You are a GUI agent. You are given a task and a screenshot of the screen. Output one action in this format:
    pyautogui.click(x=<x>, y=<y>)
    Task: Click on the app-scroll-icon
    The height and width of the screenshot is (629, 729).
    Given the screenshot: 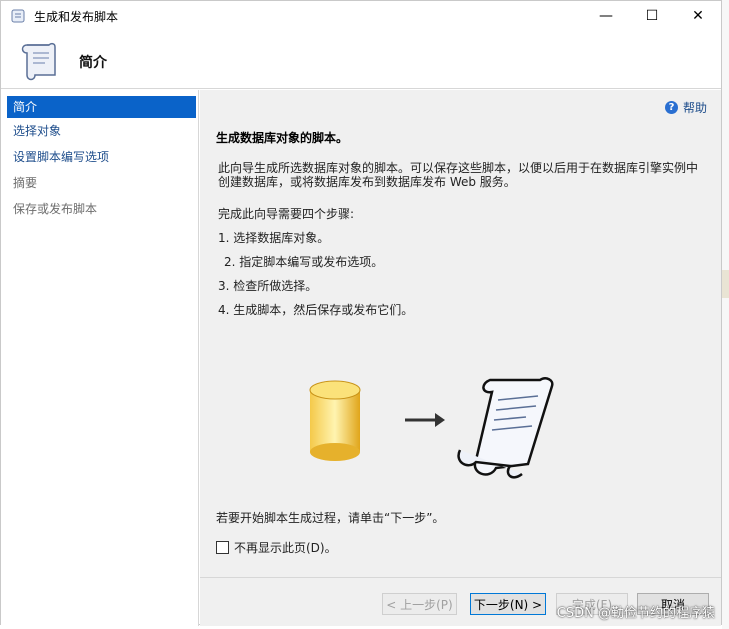 What is the action you would take?
    pyautogui.click(x=18, y=16)
    